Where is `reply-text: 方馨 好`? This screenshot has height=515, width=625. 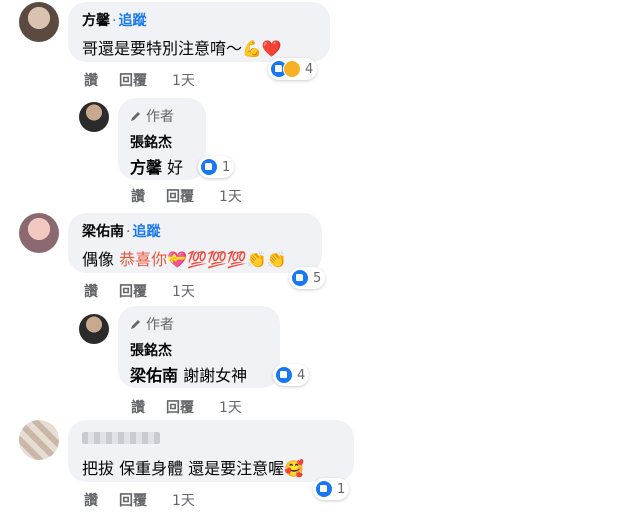
reply-text: 方馨 好 is located at coordinates (156, 166).